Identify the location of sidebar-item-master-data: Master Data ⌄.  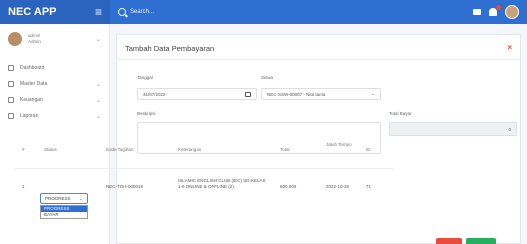
(54, 84).